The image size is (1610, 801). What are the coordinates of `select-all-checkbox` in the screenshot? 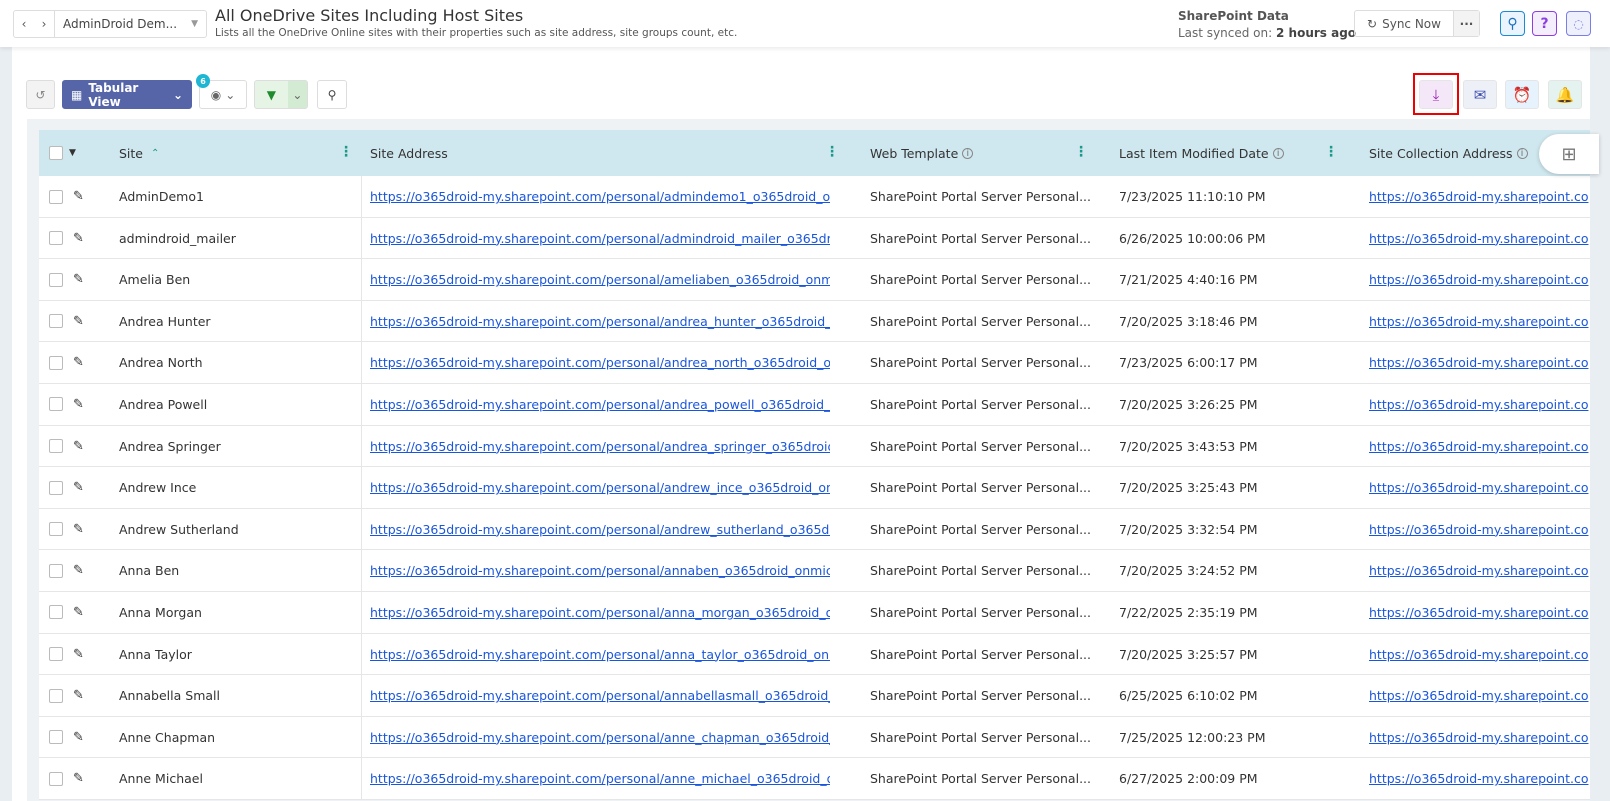 It's located at (56, 153).